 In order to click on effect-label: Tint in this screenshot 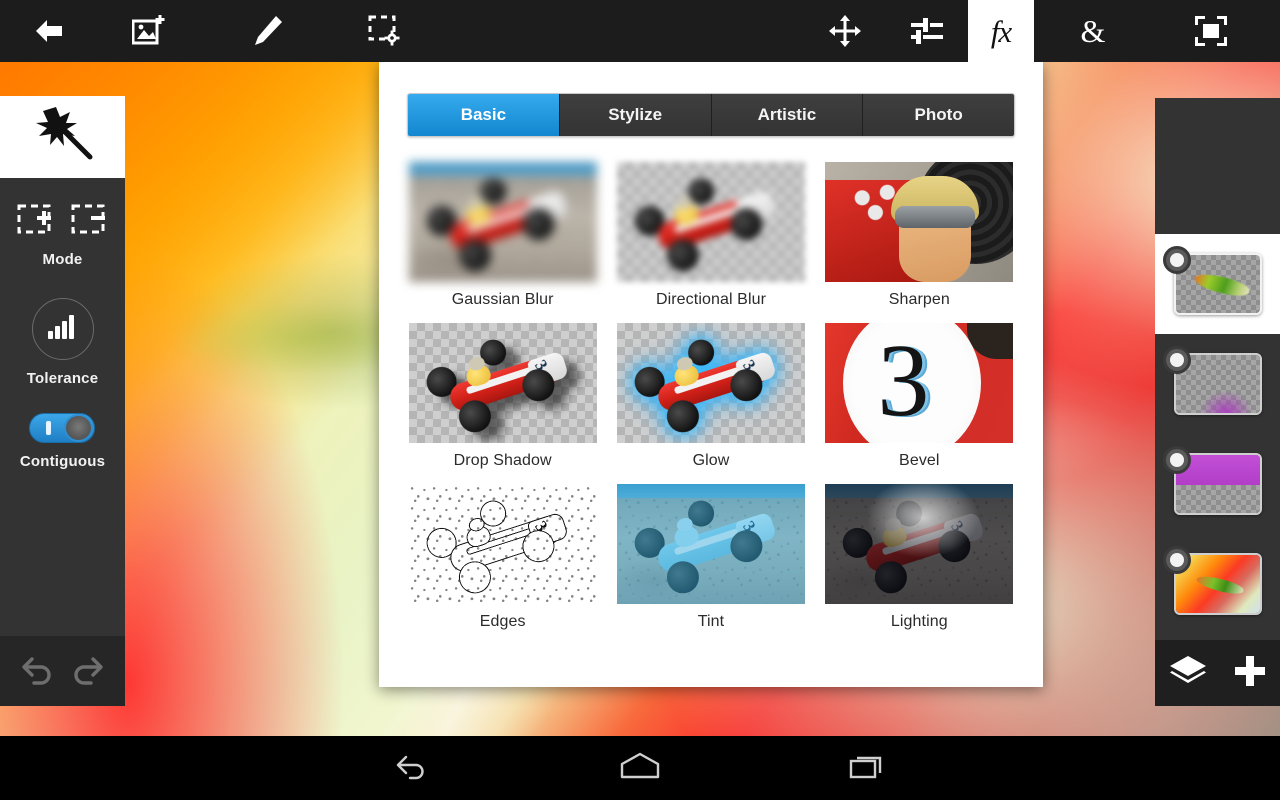, I will do `click(711, 621)`.